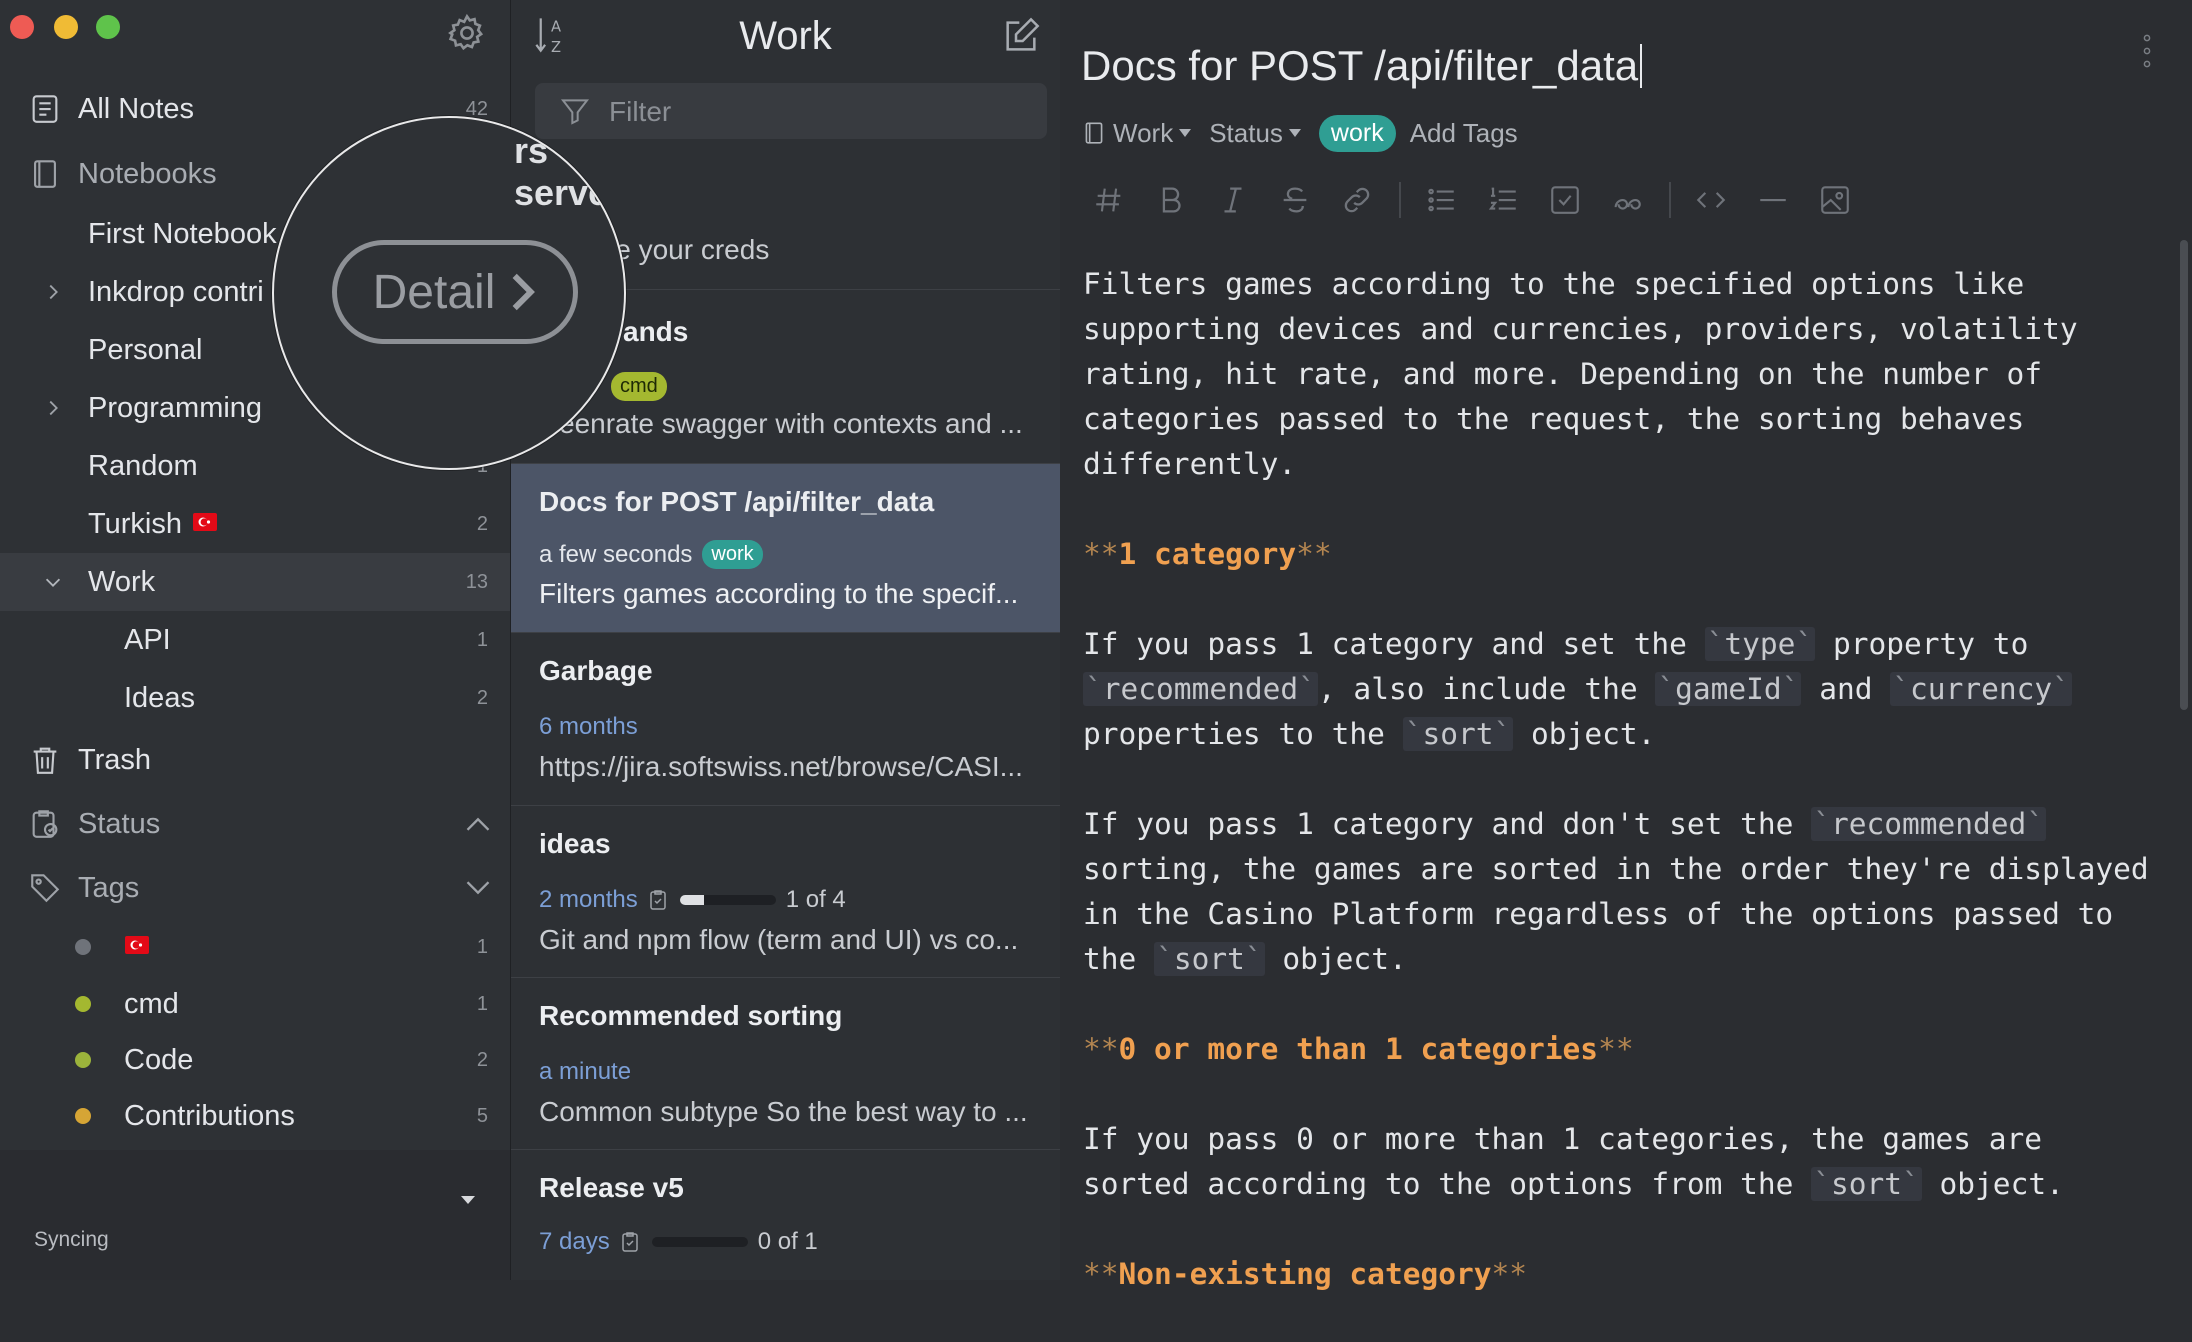  Describe the element at coordinates (467, 33) in the screenshot. I see `gear-icon` at that location.